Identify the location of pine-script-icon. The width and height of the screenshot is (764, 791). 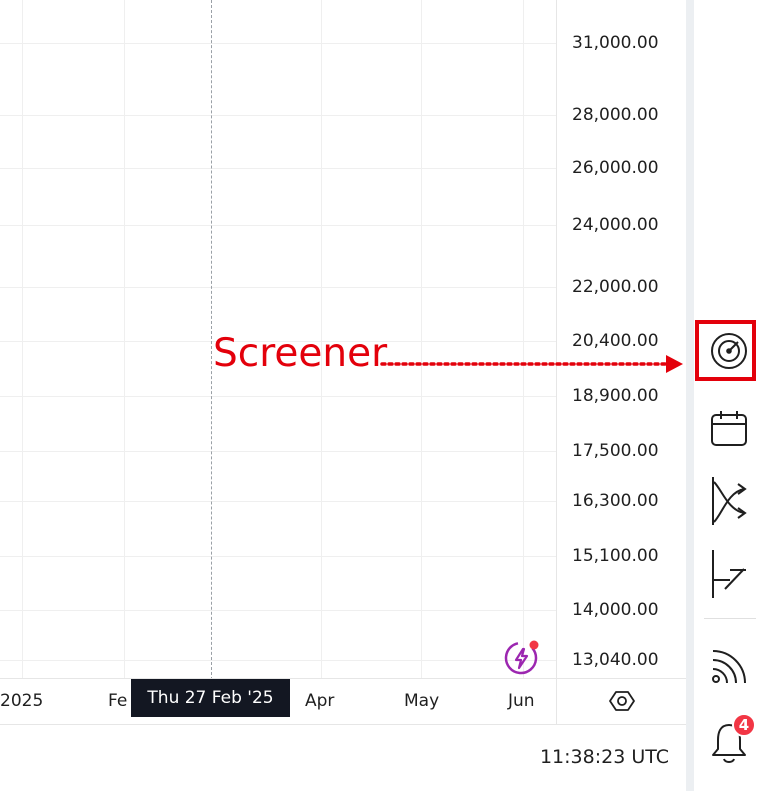
(729, 574).